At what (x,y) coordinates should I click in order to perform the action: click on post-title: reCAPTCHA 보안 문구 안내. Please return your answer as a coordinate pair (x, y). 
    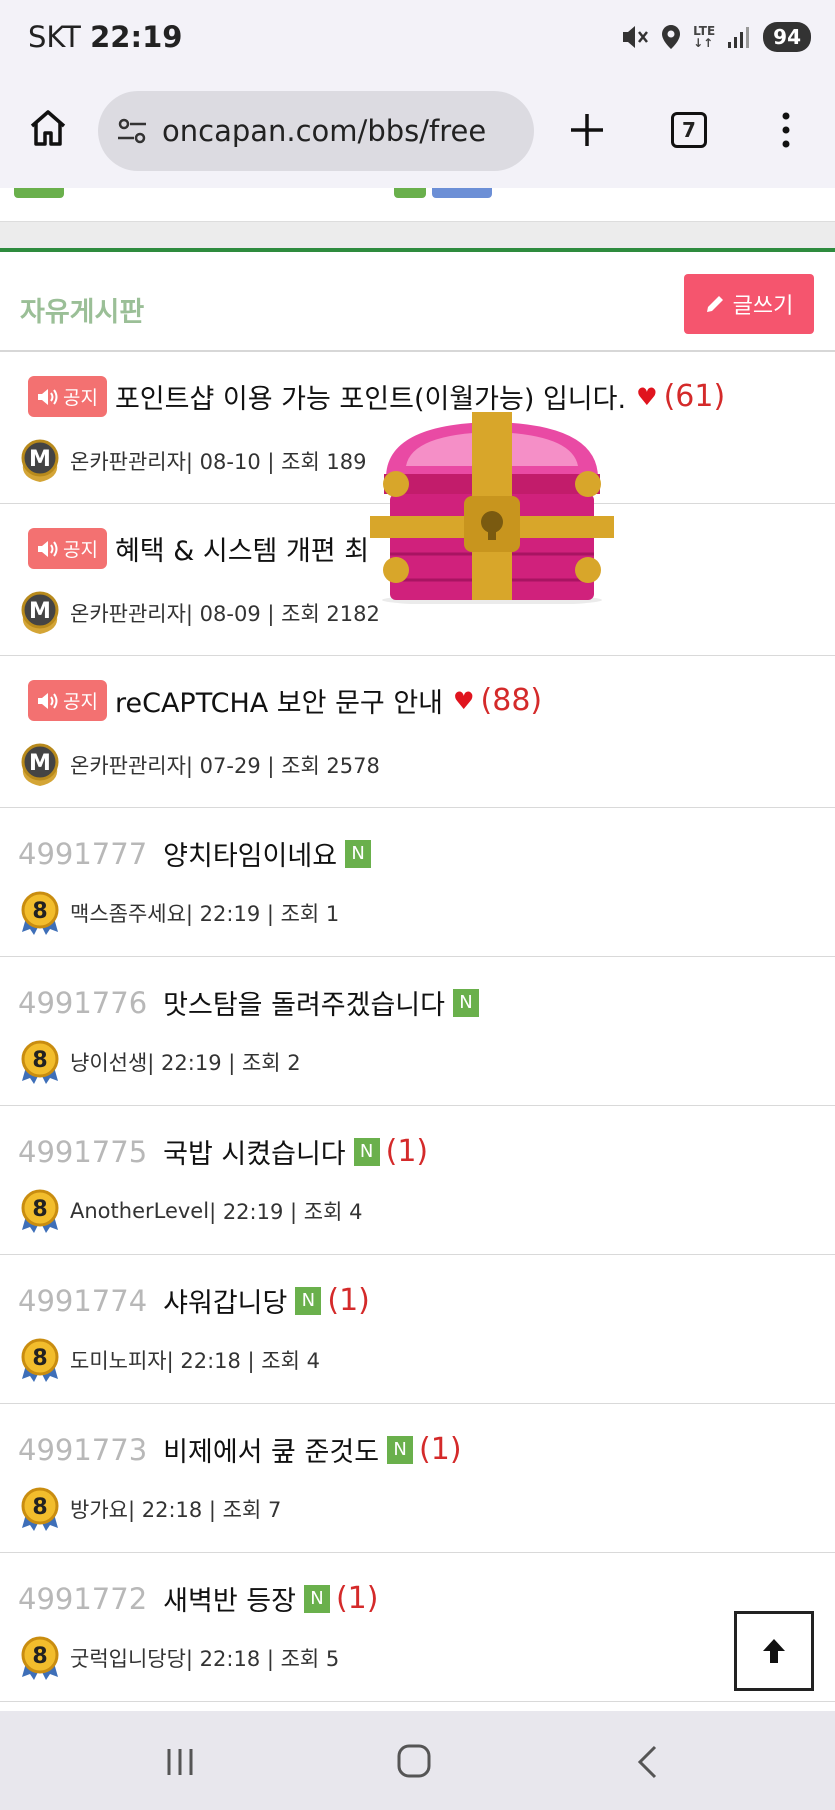
    Looking at the image, I should click on (279, 700).